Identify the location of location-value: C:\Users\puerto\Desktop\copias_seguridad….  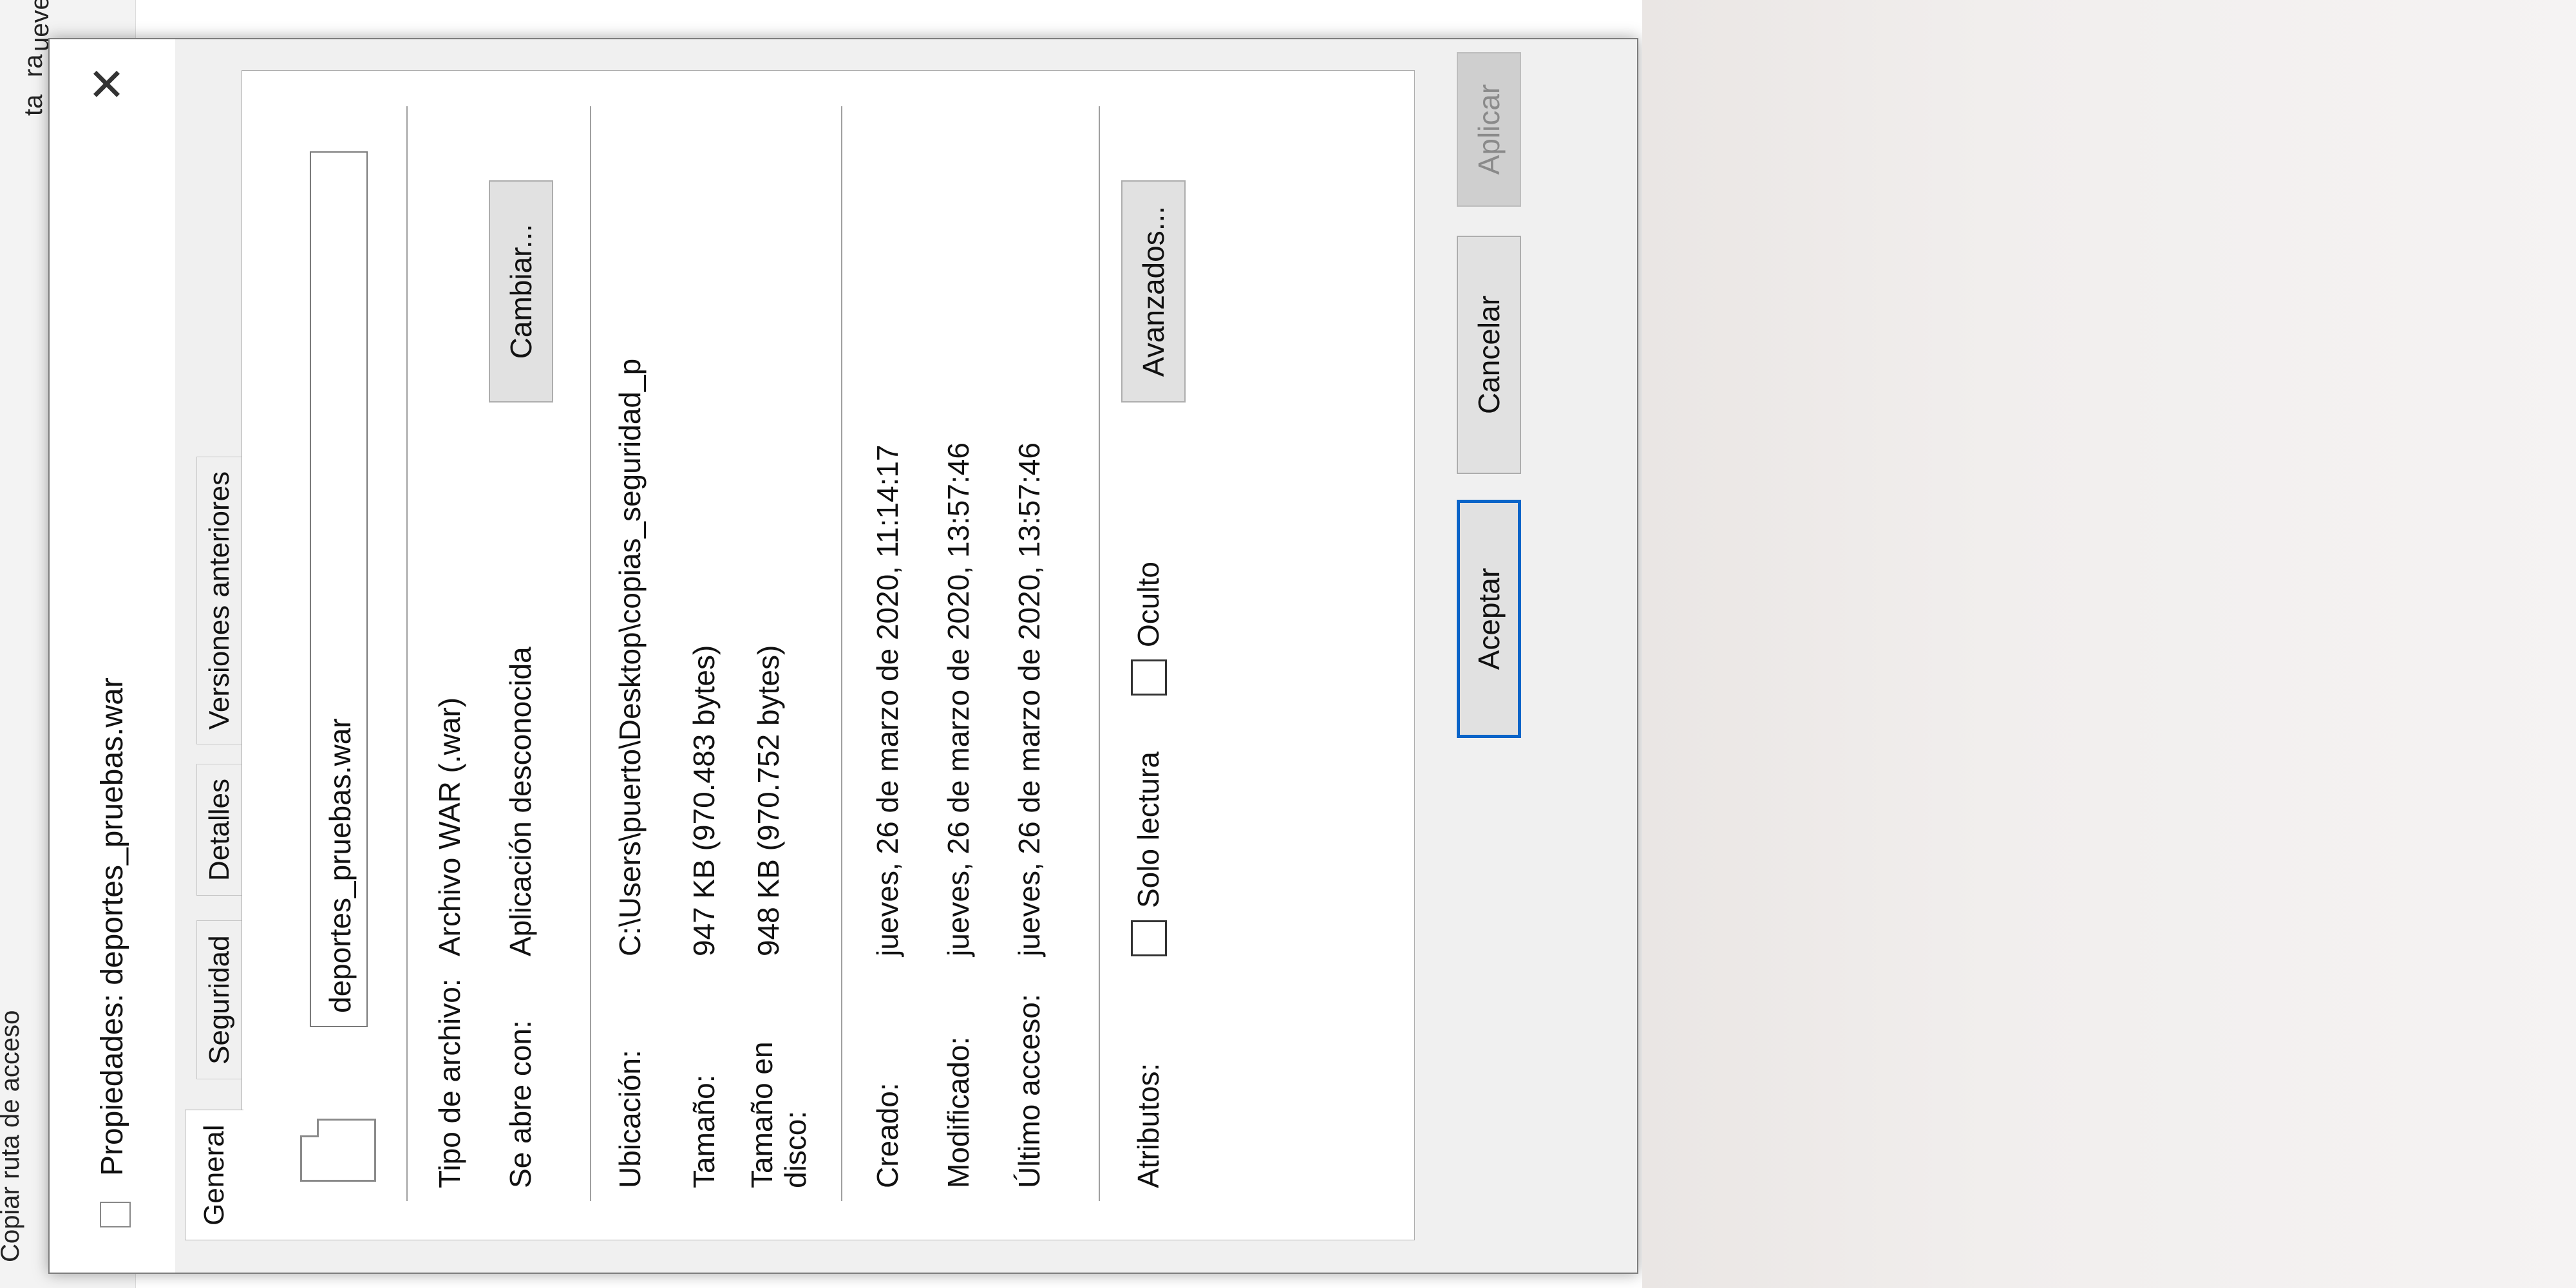
(629, 657).